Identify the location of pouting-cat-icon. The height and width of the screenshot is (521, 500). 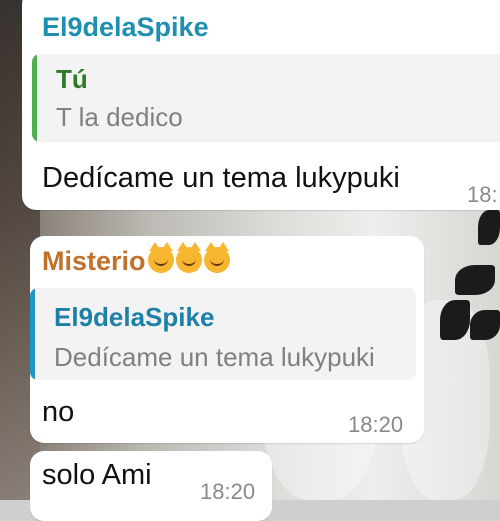
(188, 257).